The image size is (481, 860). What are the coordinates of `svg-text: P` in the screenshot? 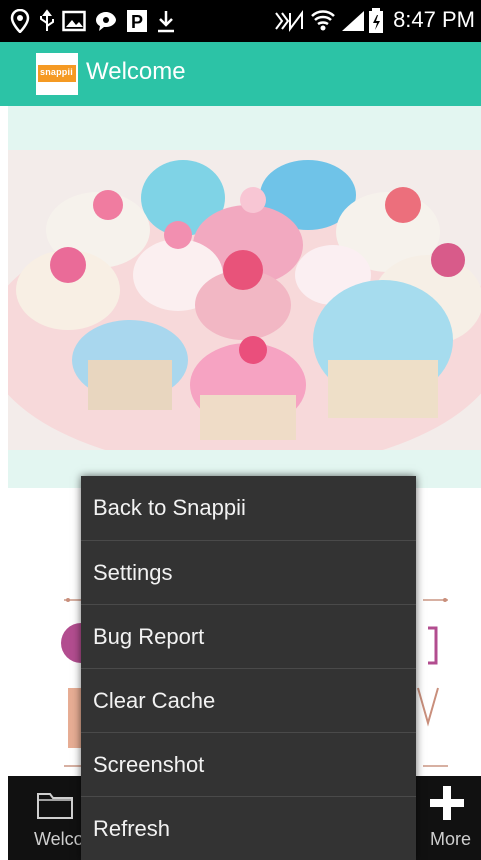 It's located at (137, 22).